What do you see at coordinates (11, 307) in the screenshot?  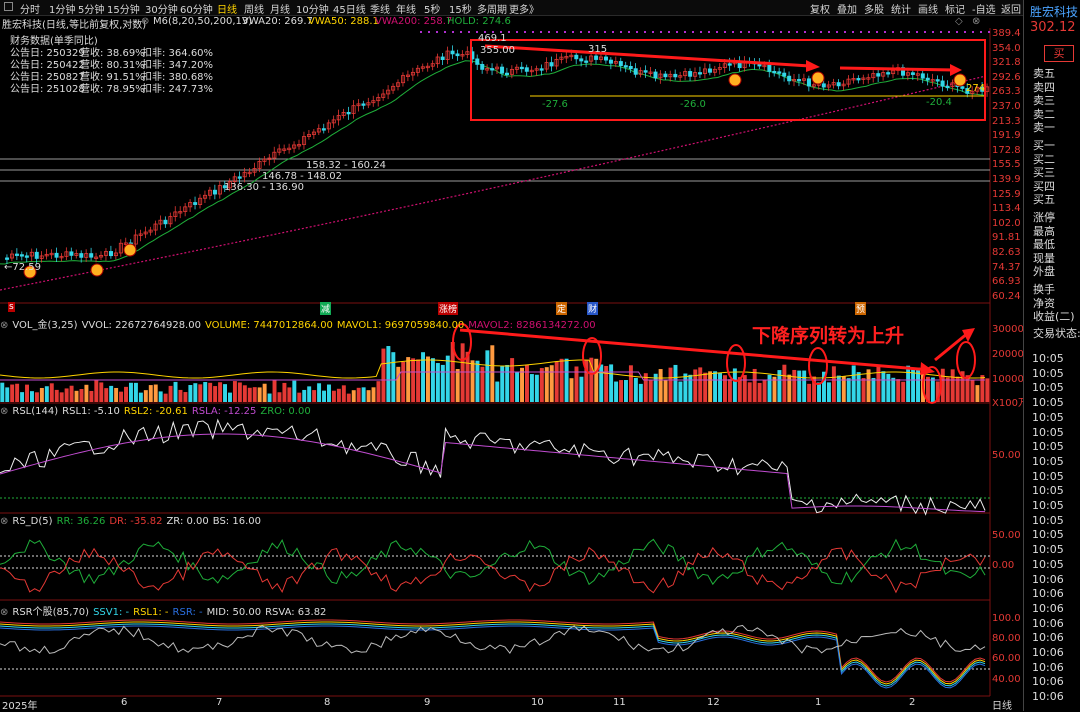 I see `event-marker-start: s` at bounding box center [11, 307].